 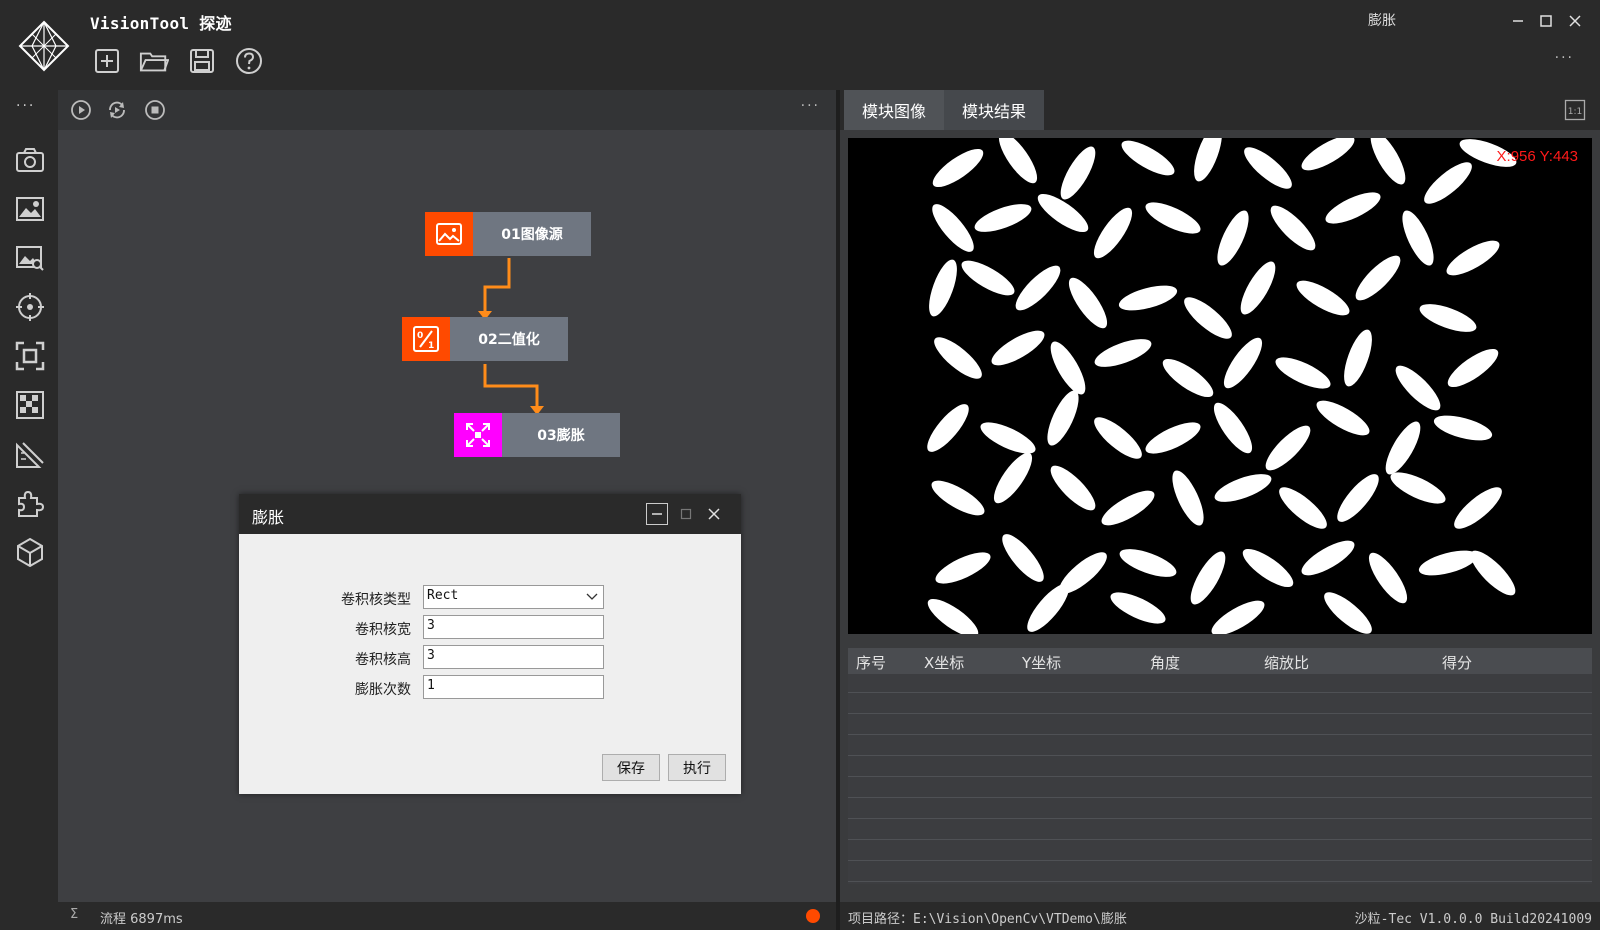 I want to click on camera-icon, so click(x=30, y=160).